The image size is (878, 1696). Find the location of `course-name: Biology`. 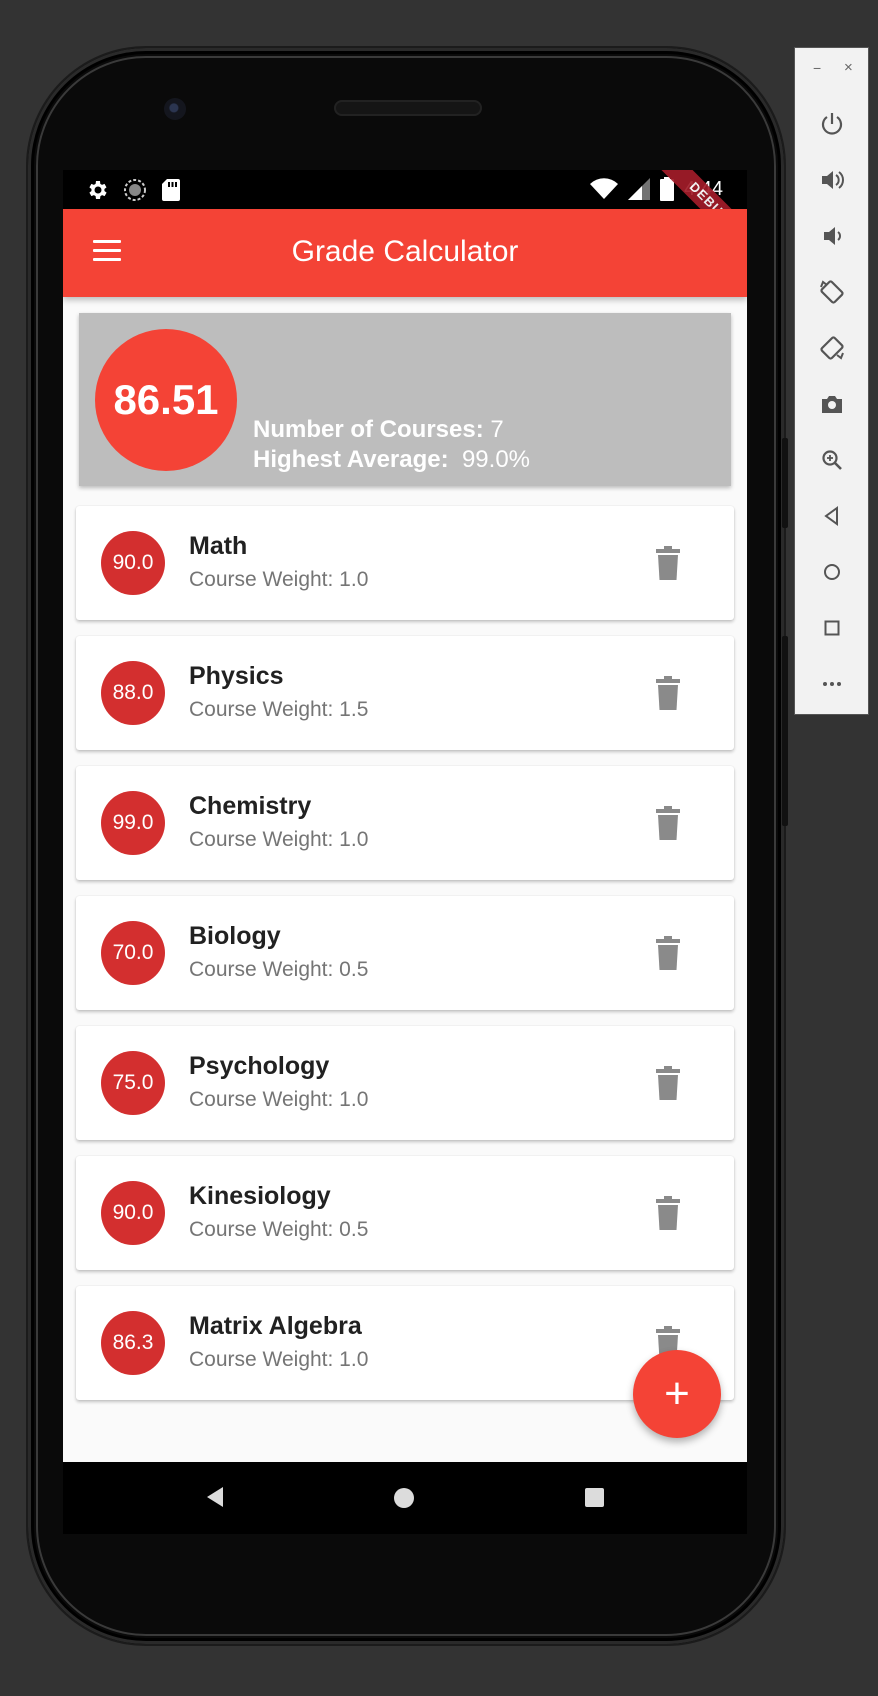

course-name: Biology is located at coordinates (235, 936).